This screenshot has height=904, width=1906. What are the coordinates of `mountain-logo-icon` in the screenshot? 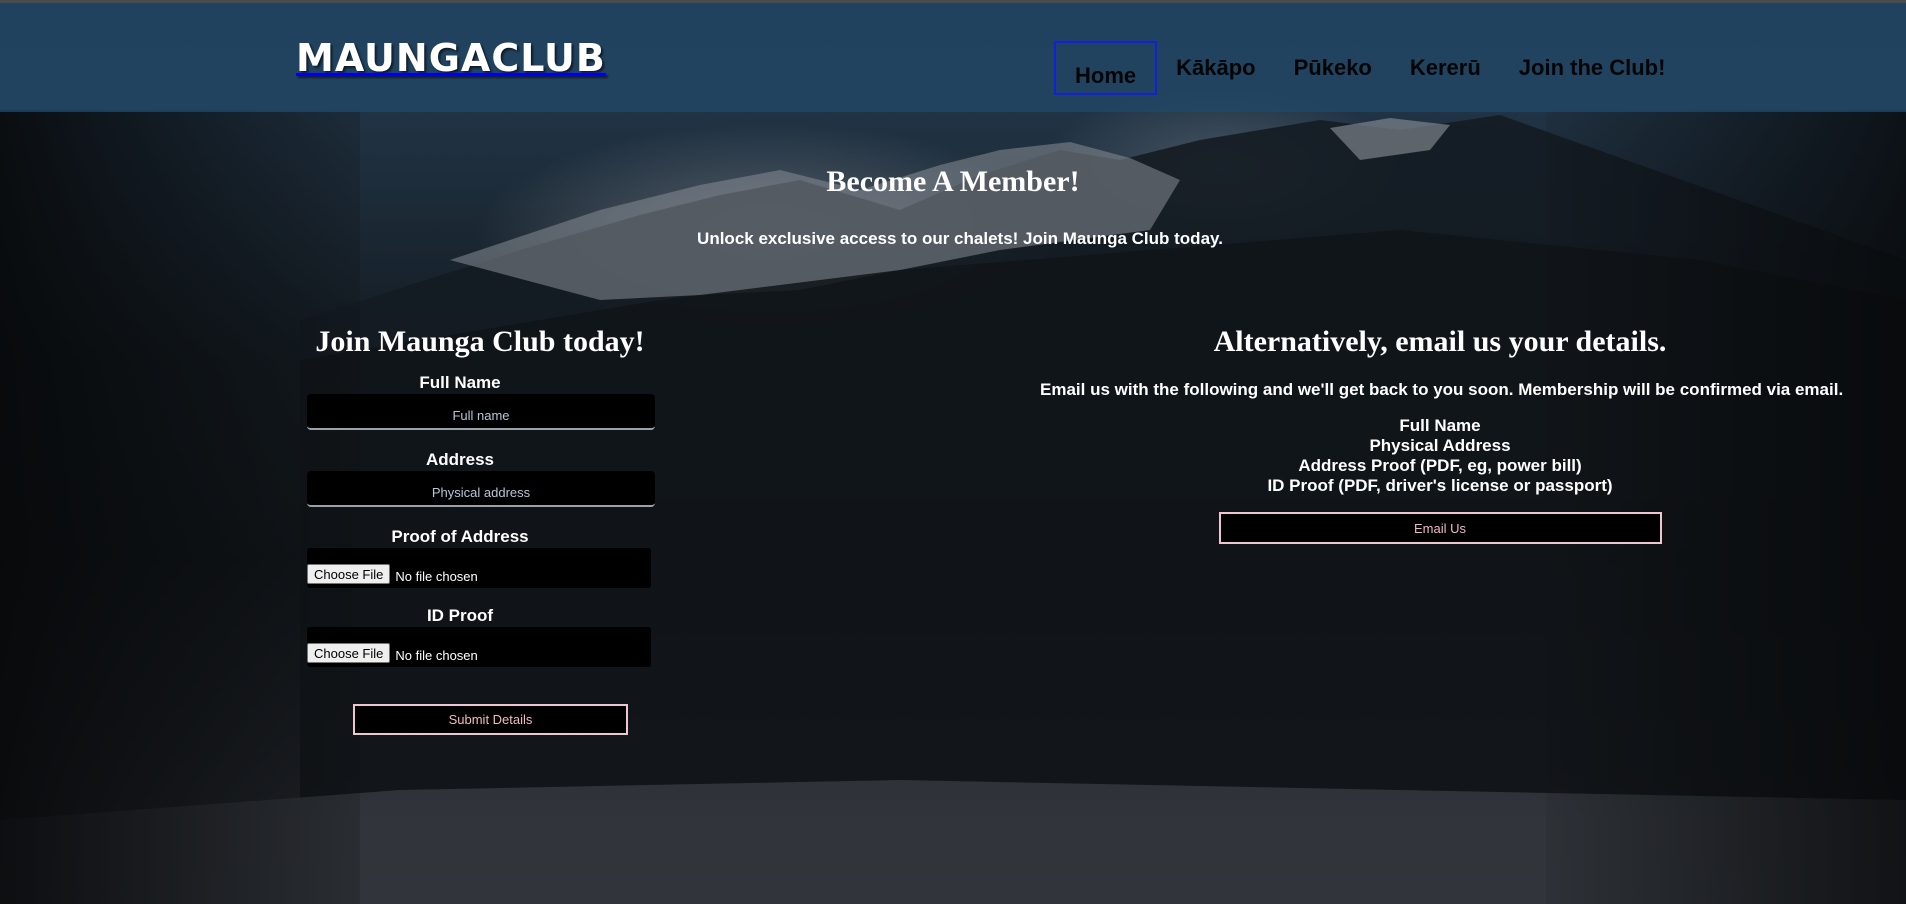 It's located at (431, 58).